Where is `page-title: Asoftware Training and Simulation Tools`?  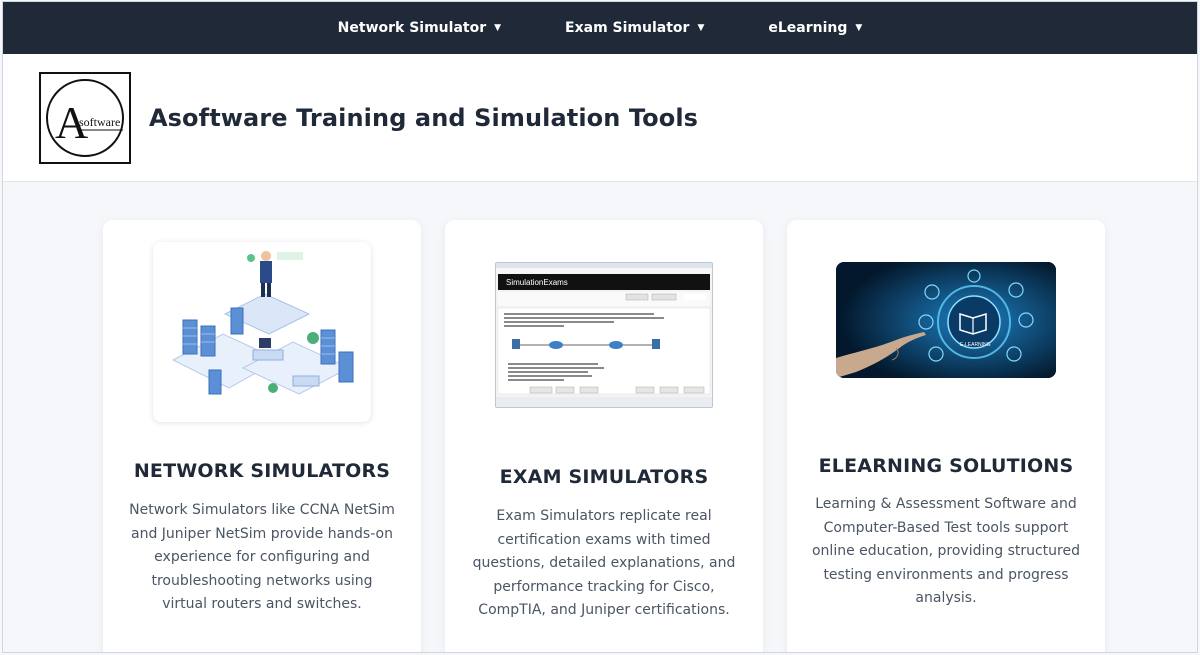 page-title: Asoftware Training and Simulation Tools is located at coordinates (424, 117).